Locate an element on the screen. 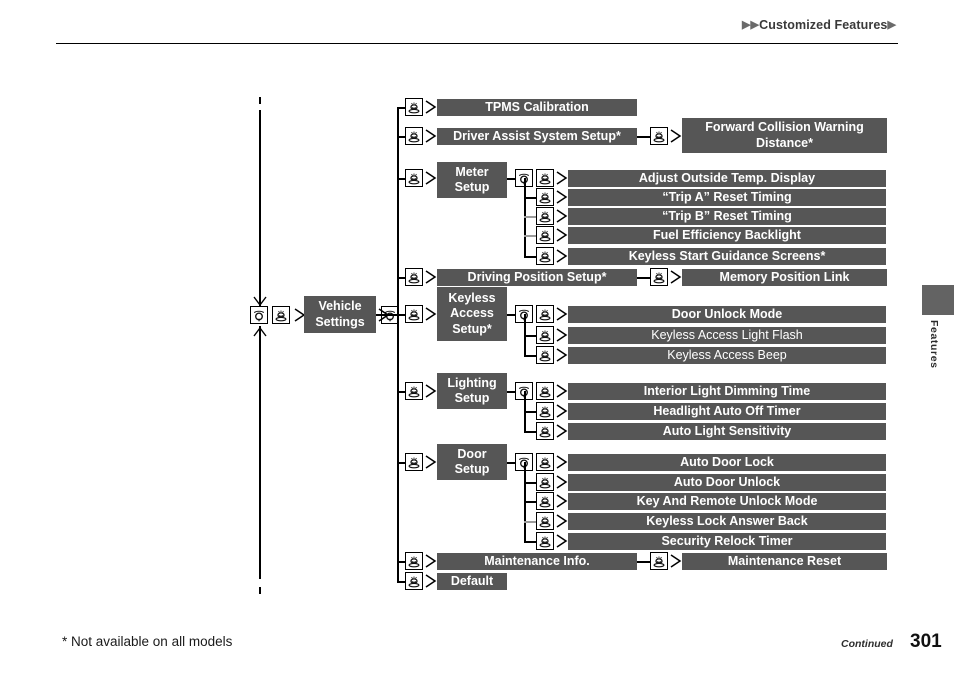  node-maintenance-reset: Maintenance Reset is located at coordinates (784, 561).